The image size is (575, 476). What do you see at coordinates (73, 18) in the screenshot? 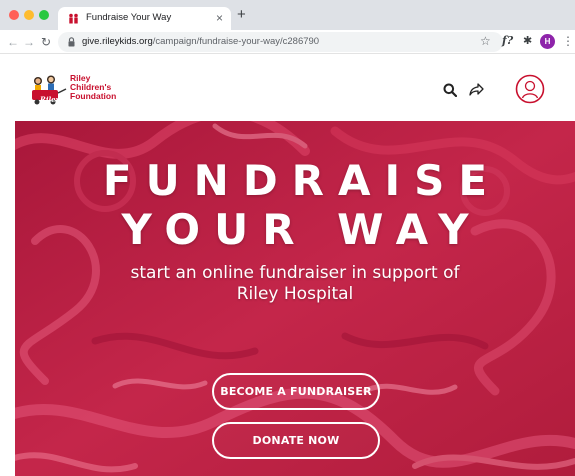
I see `favicon-icon` at bounding box center [73, 18].